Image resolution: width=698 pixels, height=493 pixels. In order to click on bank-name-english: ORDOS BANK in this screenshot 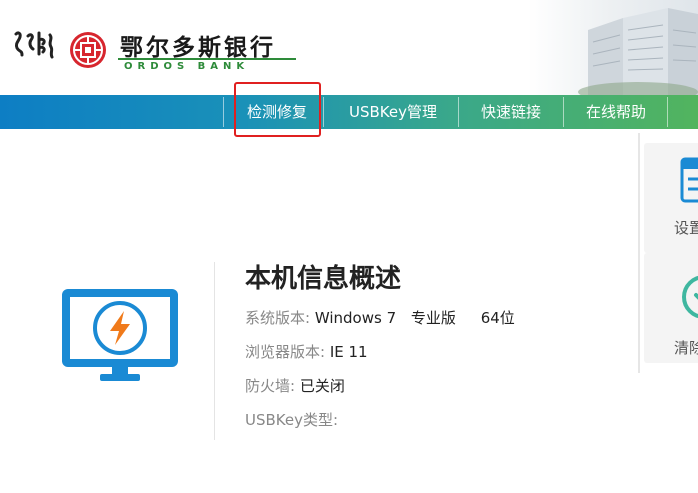, I will do `click(187, 66)`.